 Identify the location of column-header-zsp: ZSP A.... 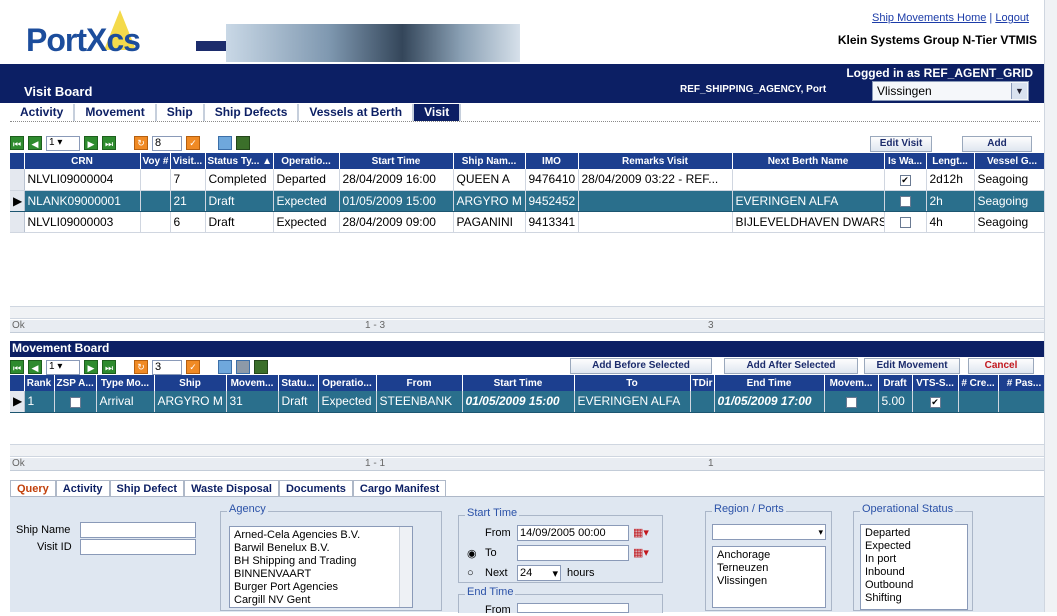
(75, 383).